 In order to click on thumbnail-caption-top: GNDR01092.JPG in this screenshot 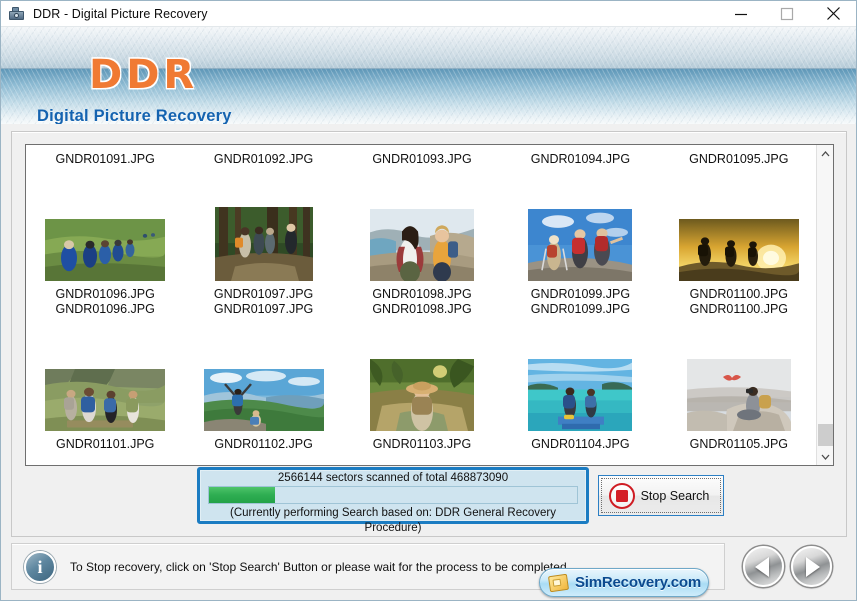, I will do `click(263, 159)`.